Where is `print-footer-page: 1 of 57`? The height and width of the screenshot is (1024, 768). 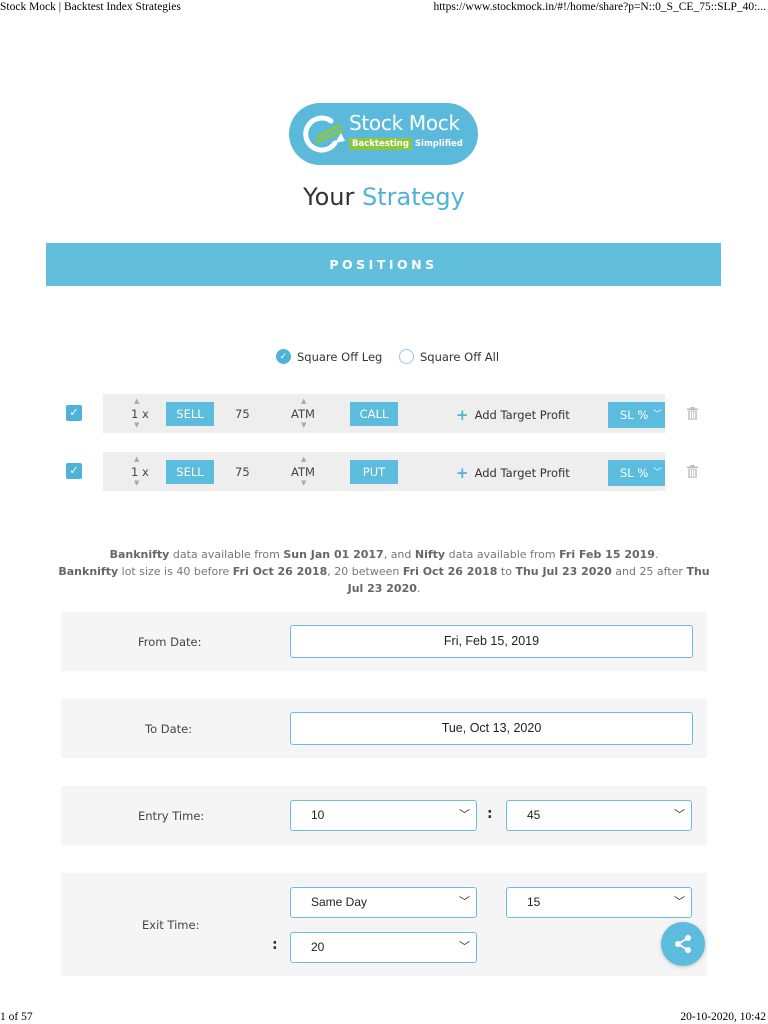
print-footer-page: 1 of 57 is located at coordinates (16, 1017).